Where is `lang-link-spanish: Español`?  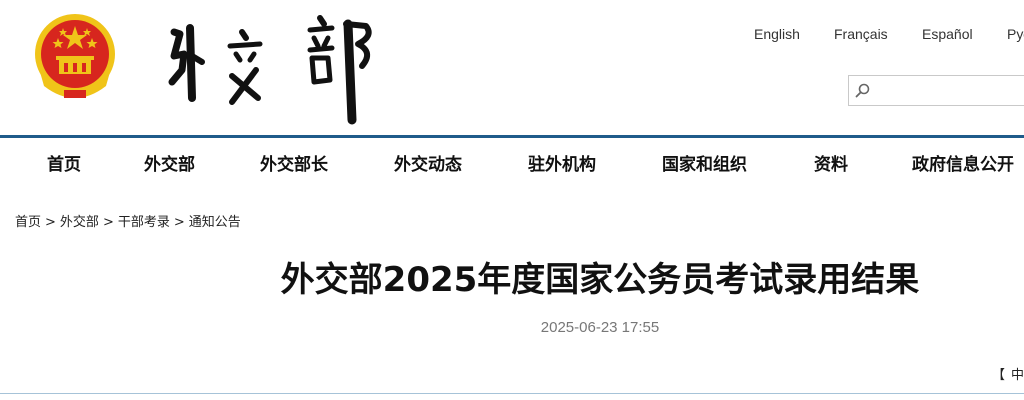
lang-link-spanish: Español is located at coordinates (947, 34).